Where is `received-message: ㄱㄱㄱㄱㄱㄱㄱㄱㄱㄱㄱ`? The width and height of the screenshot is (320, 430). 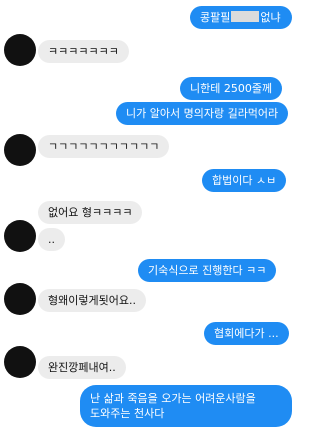 received-message: ㄱㄱㄱㄱㄱㄱㄱㄱㄱㄱㄱ is located at coordinates (104, 146).